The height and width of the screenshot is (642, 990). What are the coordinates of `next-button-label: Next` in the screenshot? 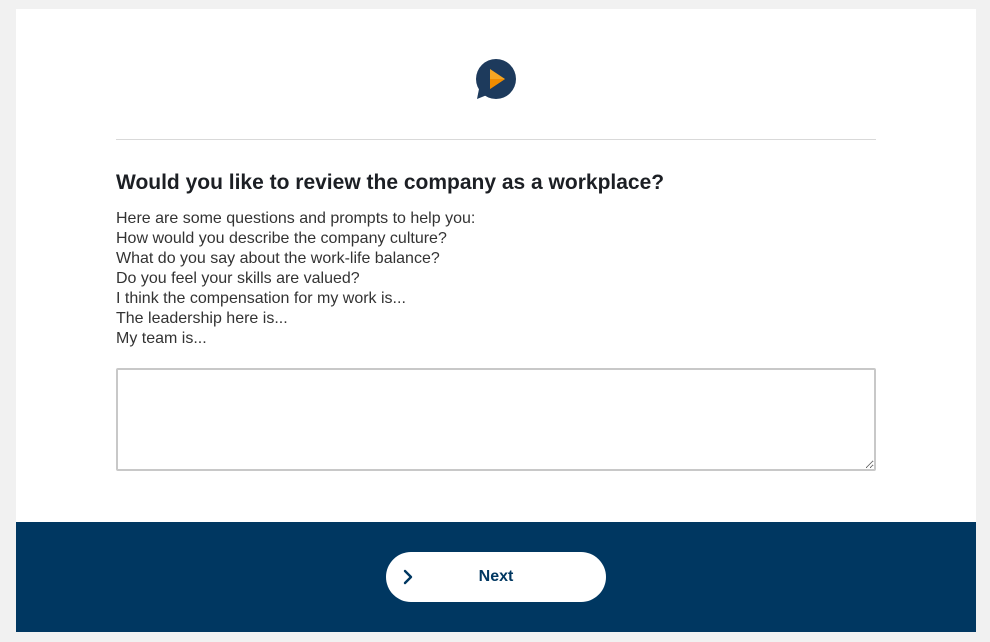 It's located at (496, 576).